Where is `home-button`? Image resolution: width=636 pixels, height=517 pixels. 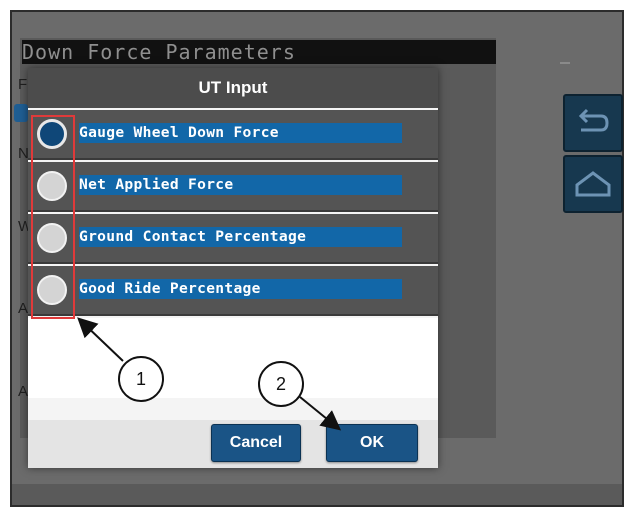
home-button is located at coordinates (593, 184).